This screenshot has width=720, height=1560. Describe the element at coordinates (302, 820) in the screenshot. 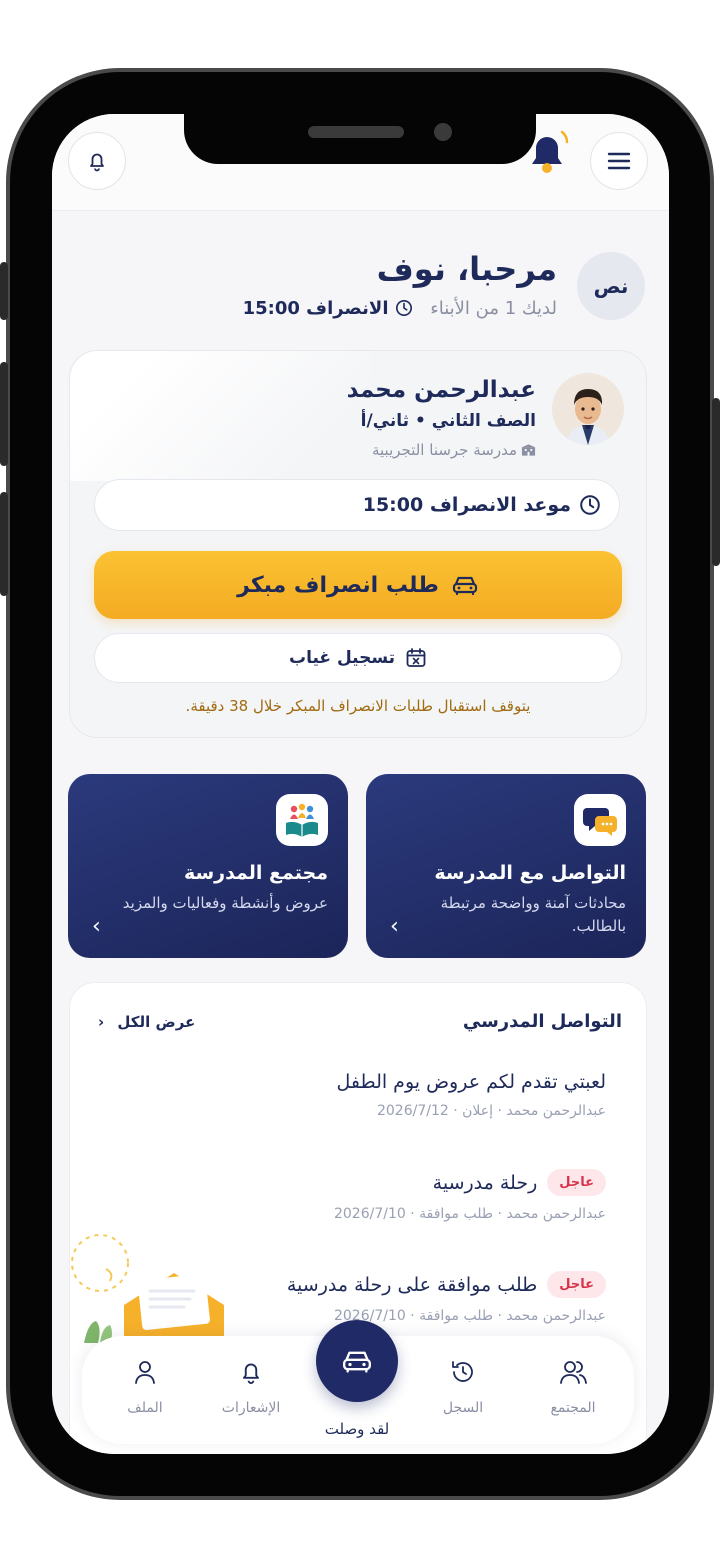

I see `book-community-icon` at that location.